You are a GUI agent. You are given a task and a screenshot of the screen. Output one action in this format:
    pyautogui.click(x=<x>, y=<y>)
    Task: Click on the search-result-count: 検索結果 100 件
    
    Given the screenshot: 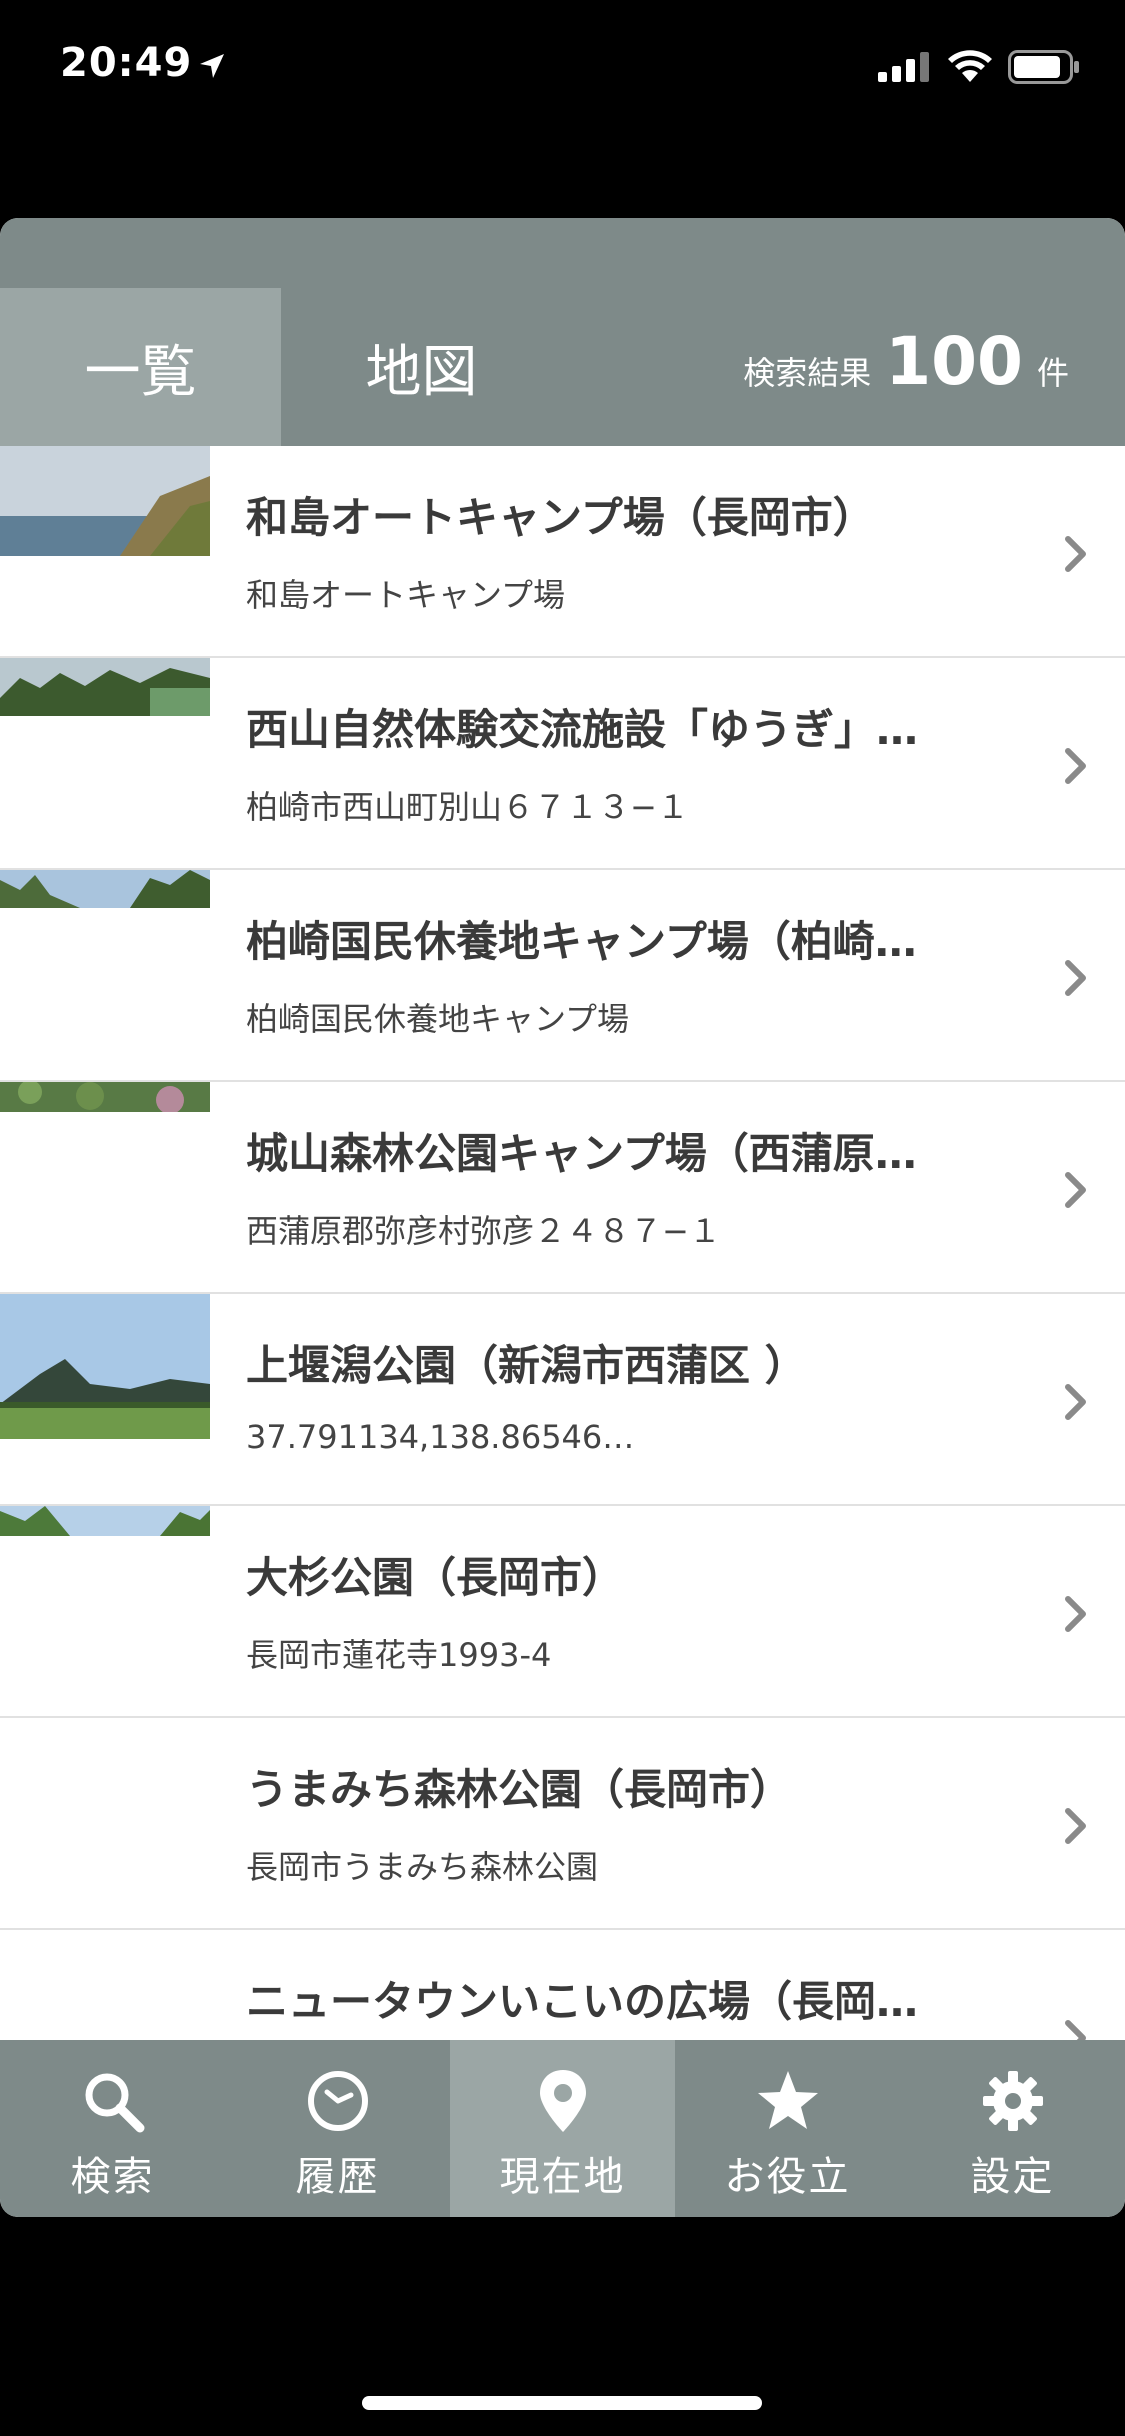 What is the action you would take?
    pyautogui.click(x=906, y=361)
    